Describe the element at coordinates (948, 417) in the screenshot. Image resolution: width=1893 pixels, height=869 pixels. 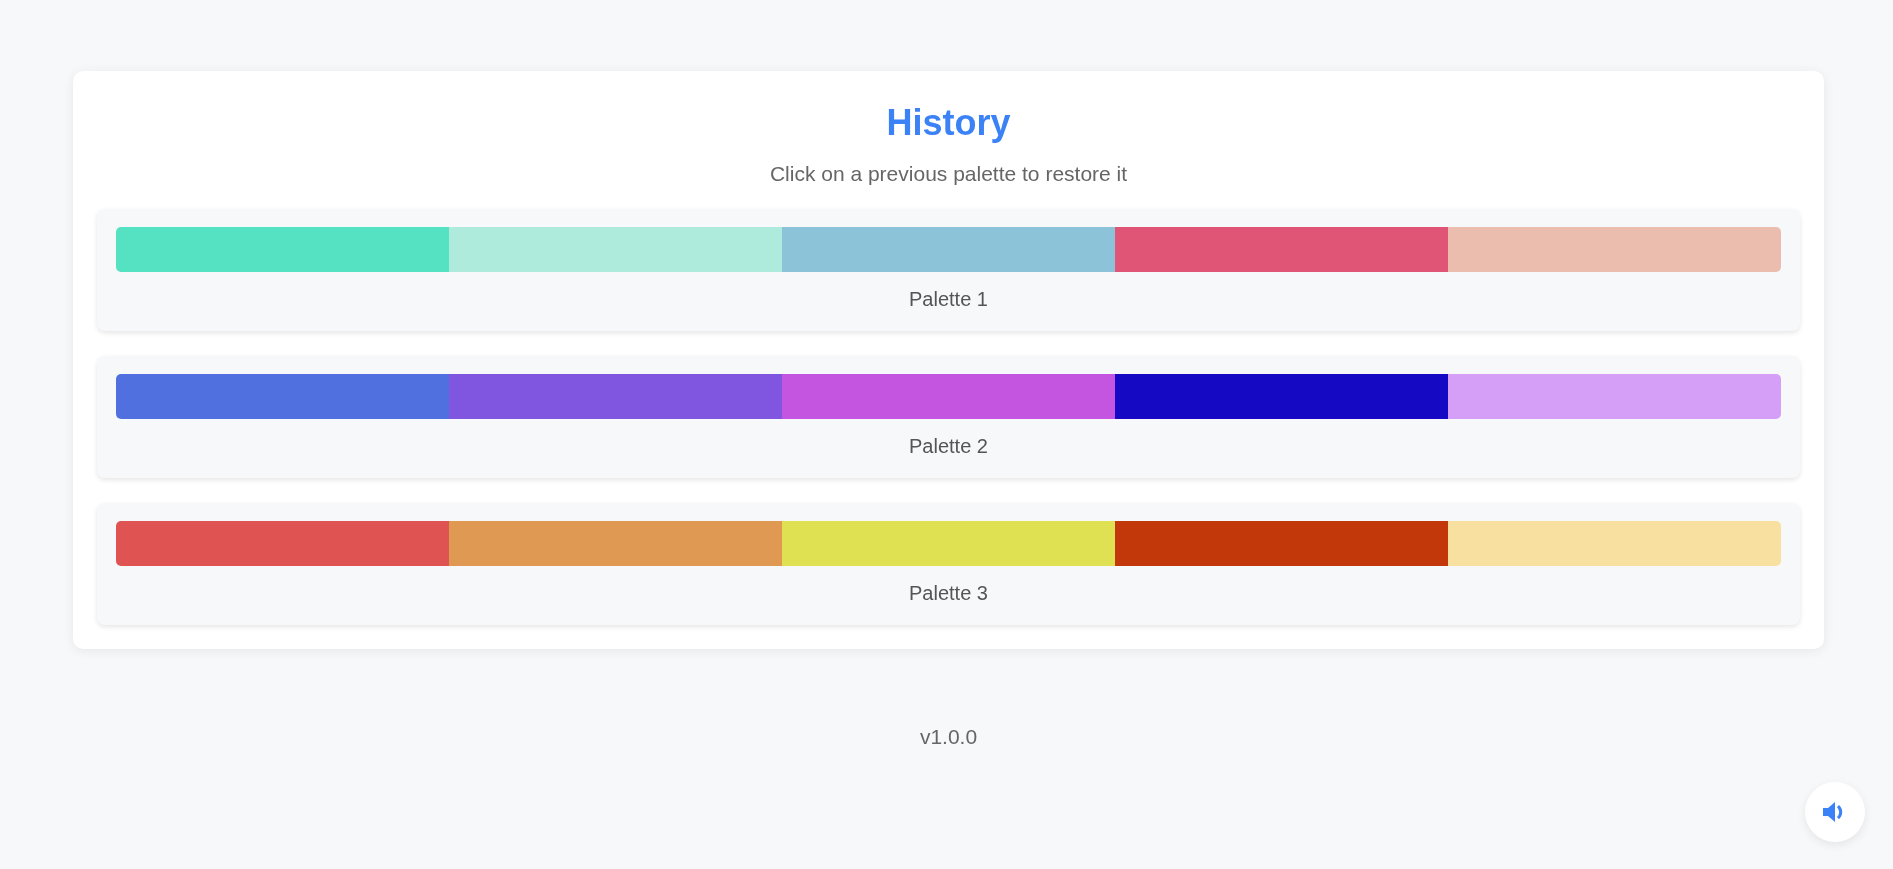
I see `palette-card: Palette 2` at that location.